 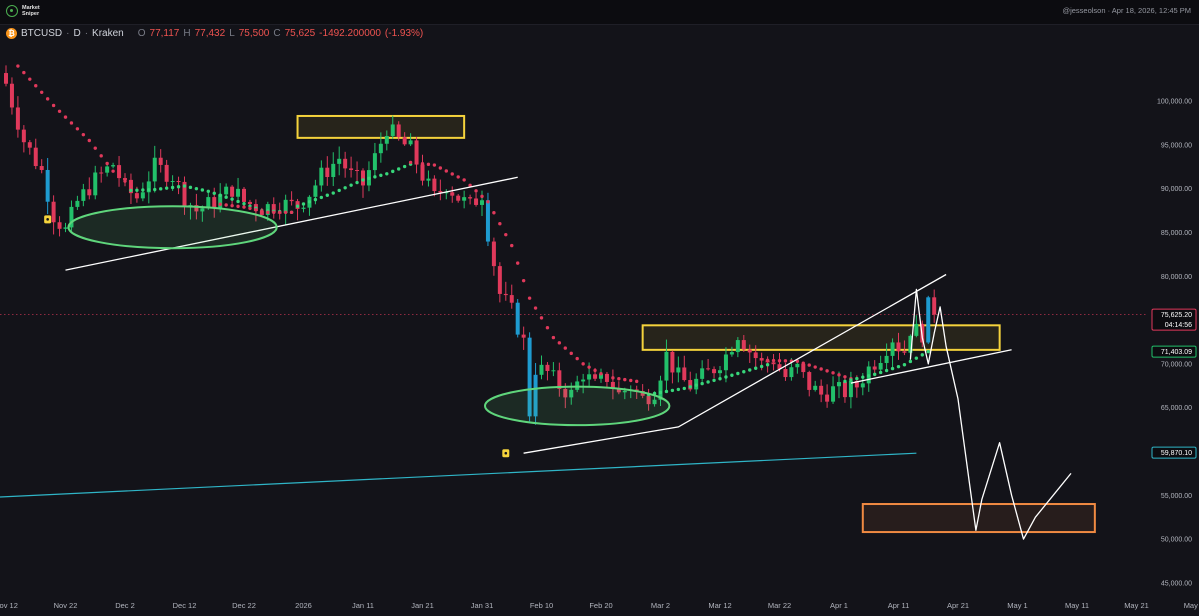 I want to click on x-tick-label: Mar 12, so click(x=719, y=605).